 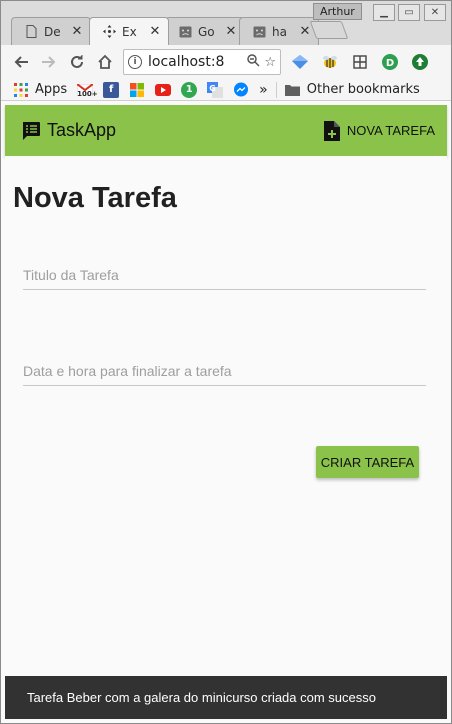 I want to click on task-datetime-input, so click(x=224, y=370).